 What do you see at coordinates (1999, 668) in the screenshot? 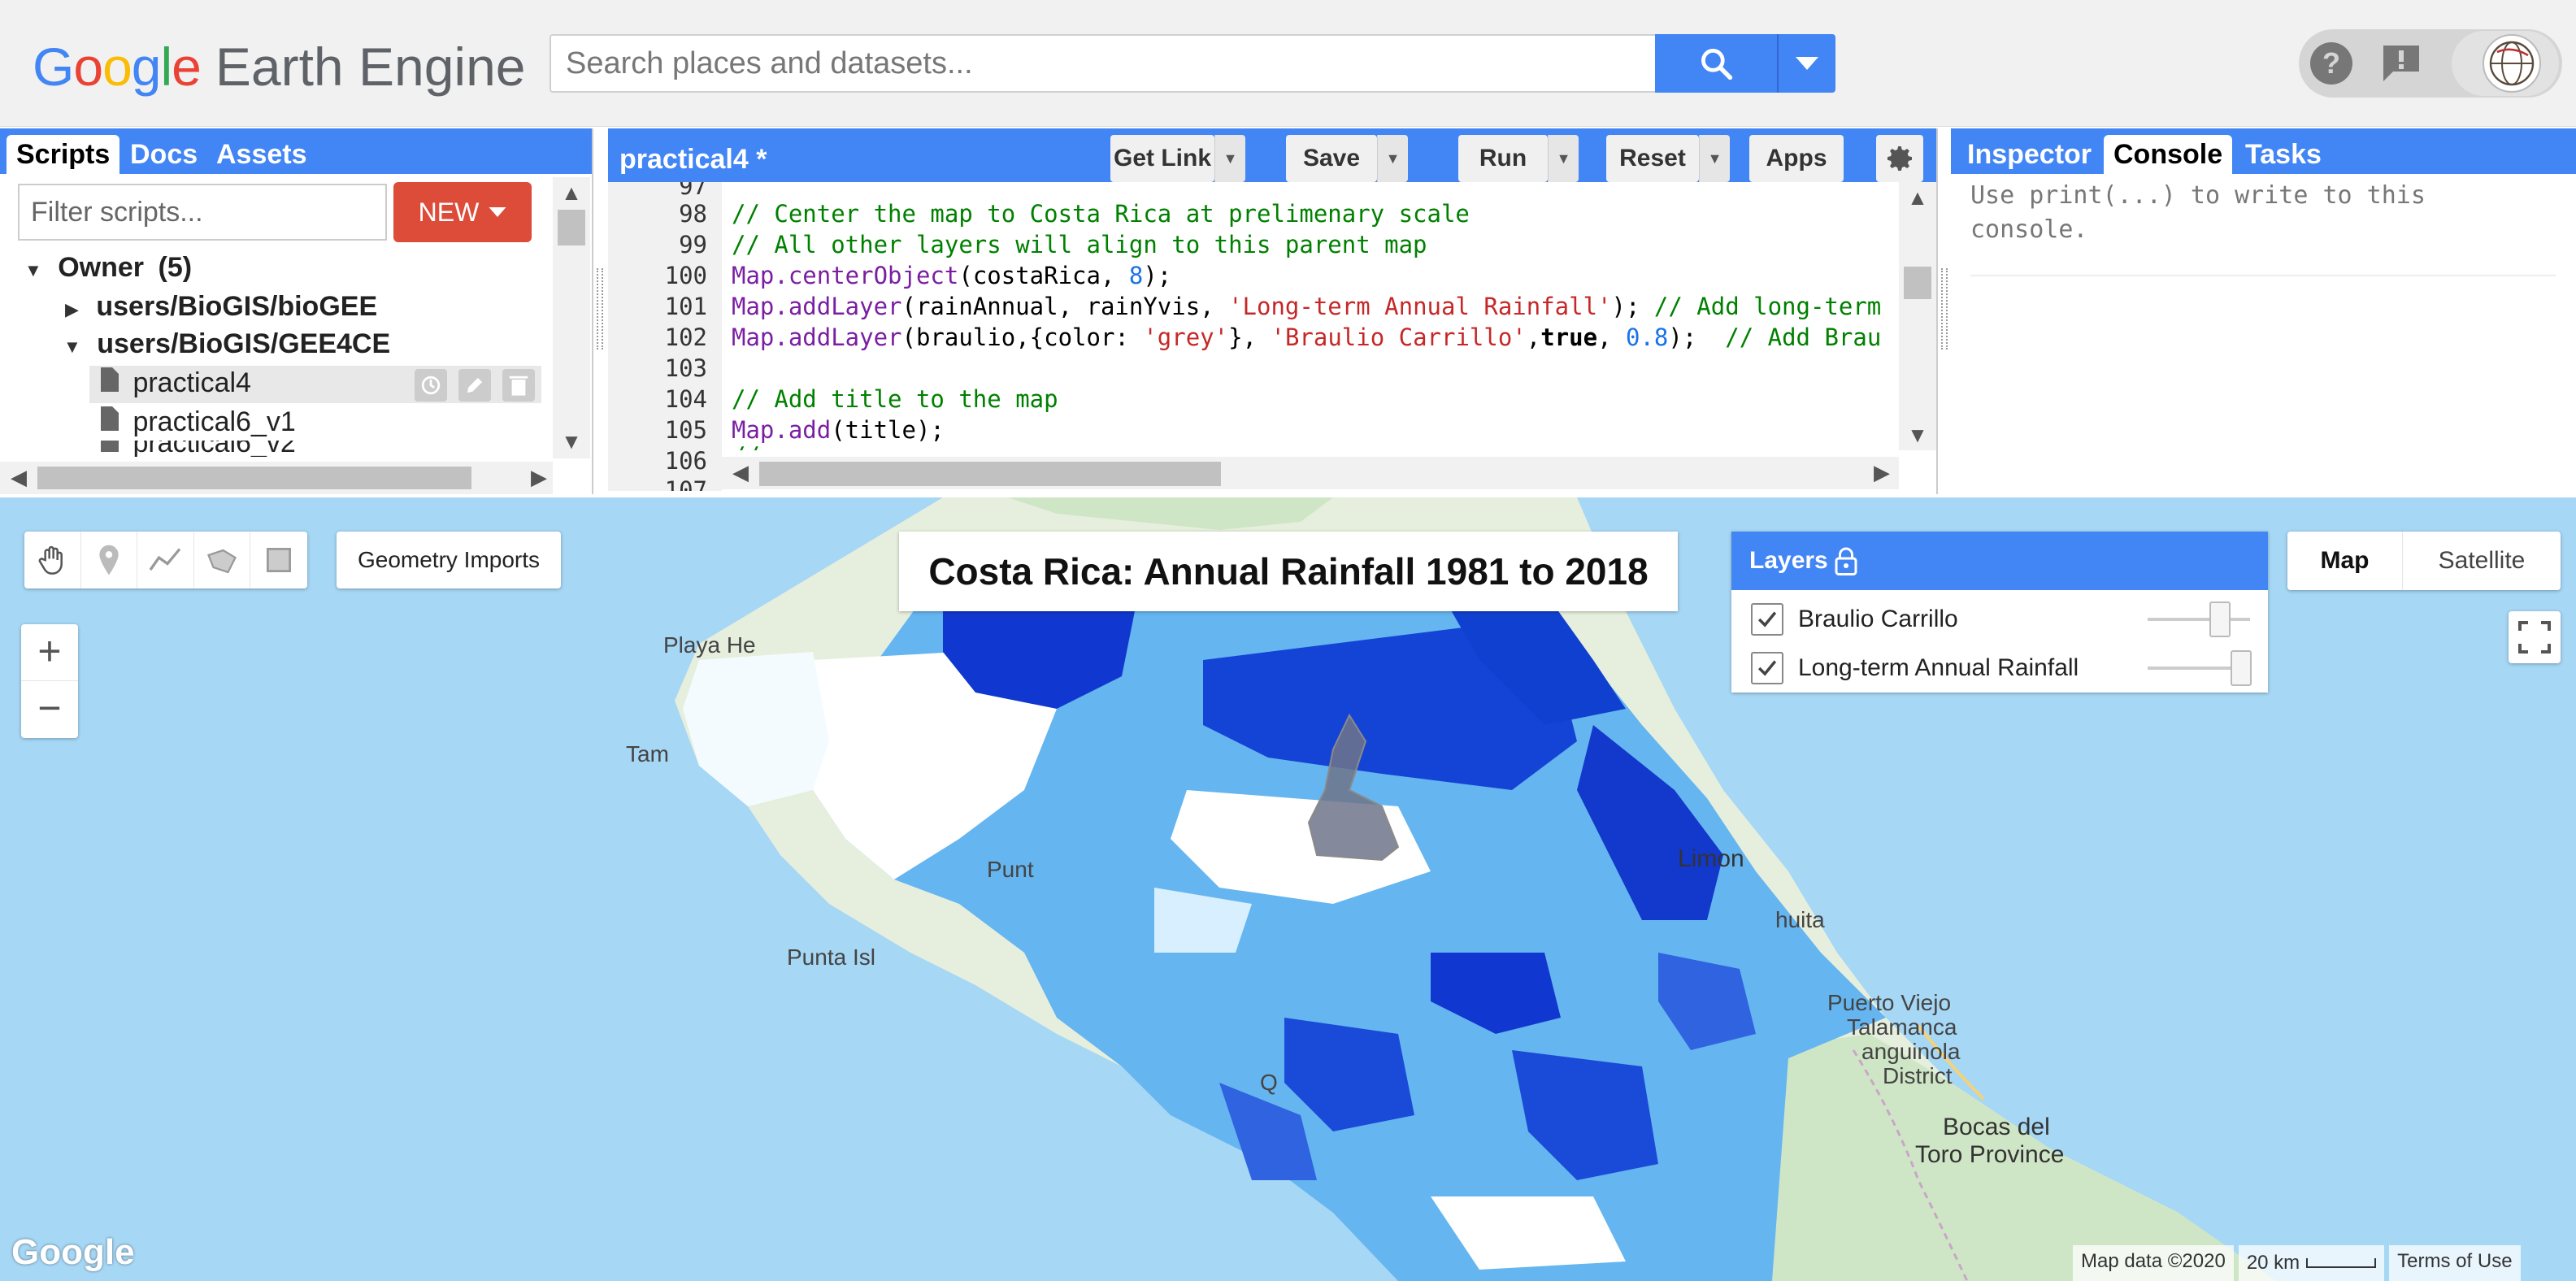
I see `layer-row: Long-term Annual Rainfall` at bounding box center [1999, 668].